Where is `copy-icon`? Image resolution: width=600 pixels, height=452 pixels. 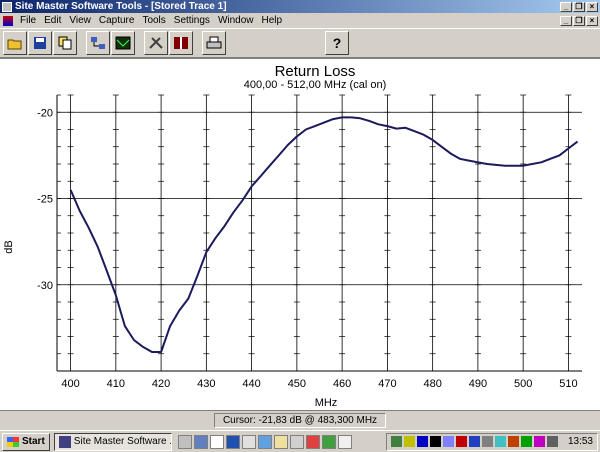 copy-icon is located at coordinates (65, 43).